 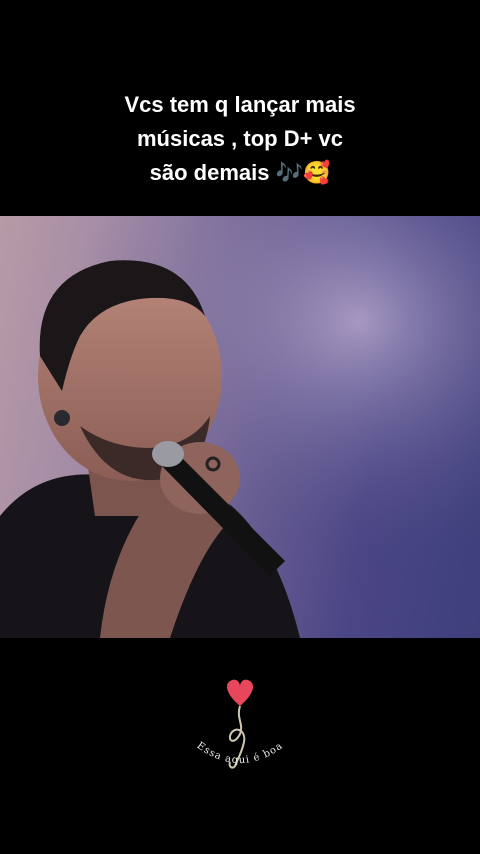 I want to click on caption-line-2: músicas , top D+ vc, so click(x=240, y=138).